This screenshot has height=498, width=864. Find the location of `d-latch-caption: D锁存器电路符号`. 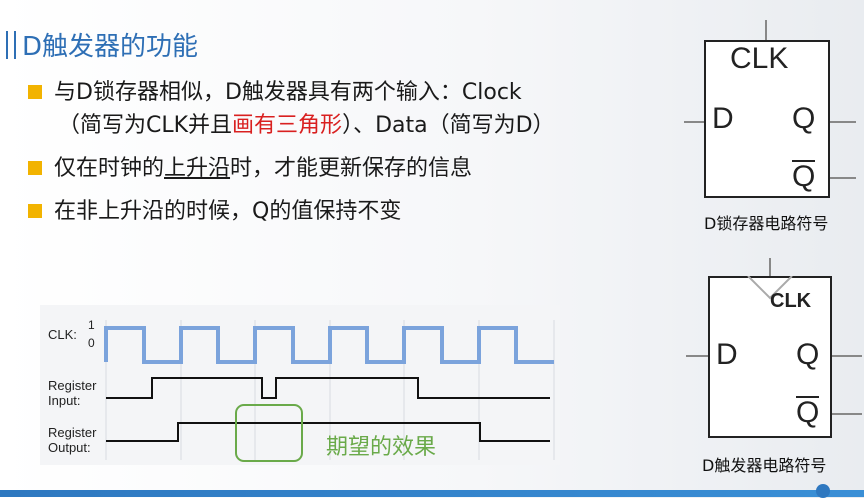

d-latch-caption: D锁存器电路符号 is located at coordinates (766, 223).